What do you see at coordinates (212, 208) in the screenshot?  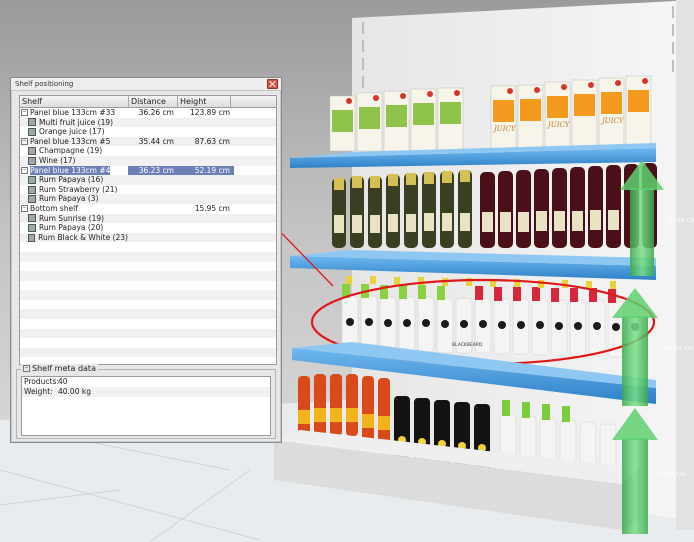 I see `cell-height: 15.95 cm` at bounding box center [212, 208].